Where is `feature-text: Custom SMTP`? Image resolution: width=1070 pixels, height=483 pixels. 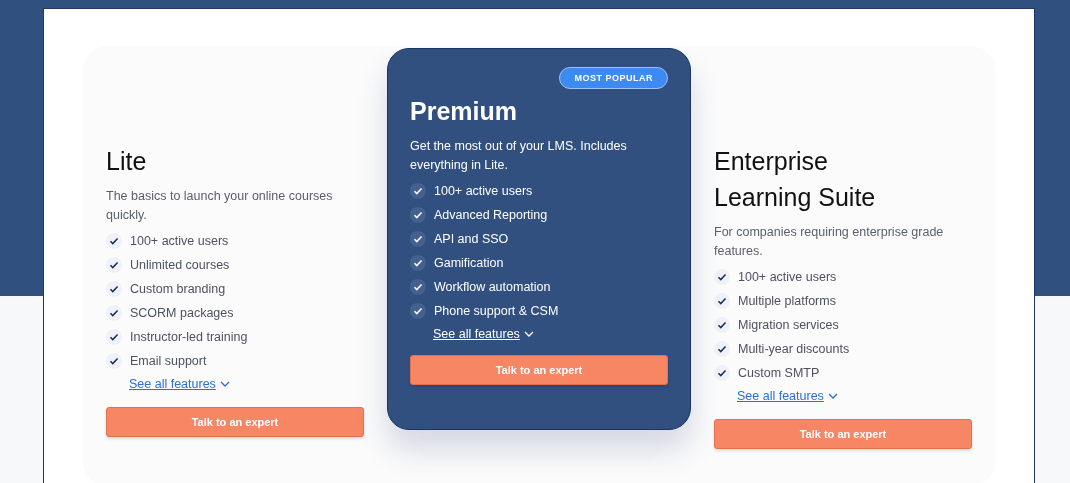
feature-text: Custom SMTP is located at coordinates (779, 373).